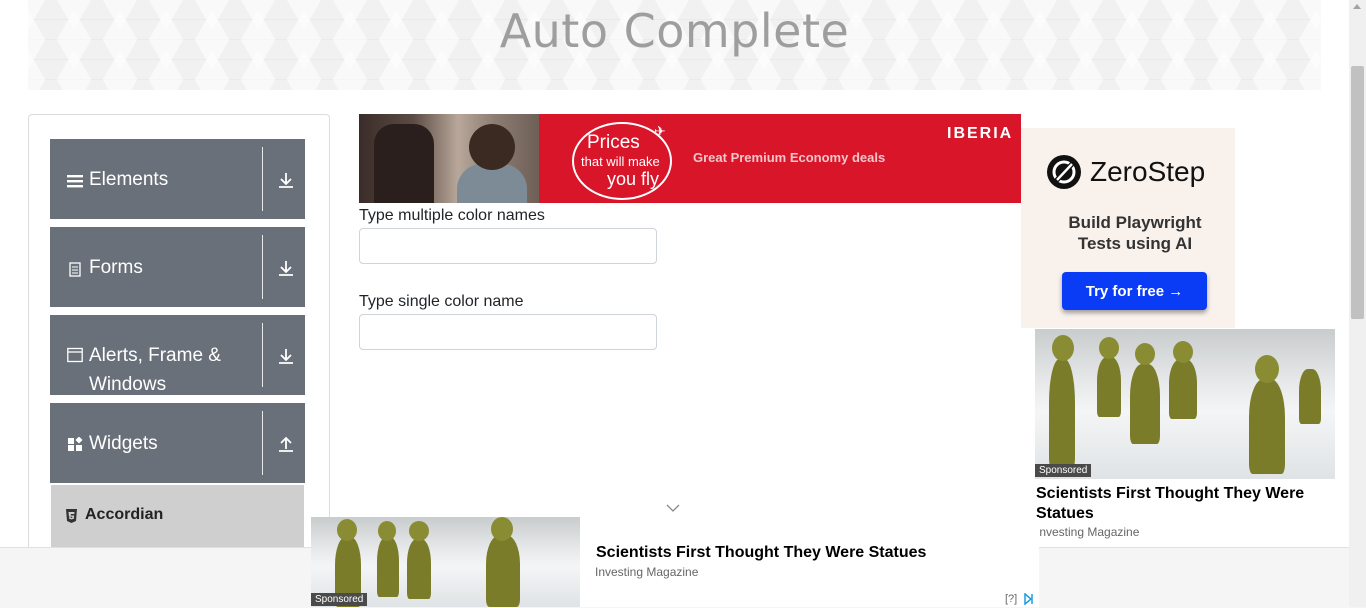 This screenshot has height=608, width=1366. I want to click on sidebar-group-label: Forms, so click(116, 267).